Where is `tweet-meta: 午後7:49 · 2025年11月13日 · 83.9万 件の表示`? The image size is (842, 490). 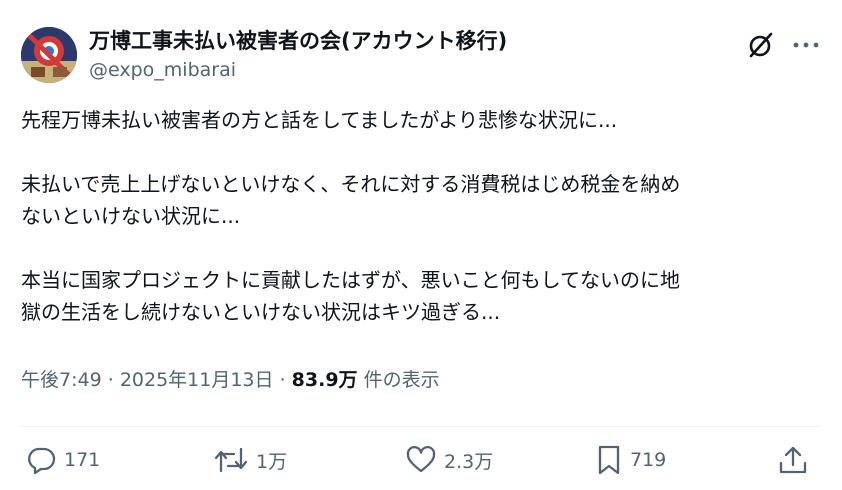
tweet-meta: 午後7:49 · 2025年11月13日 · 83.9万 件の表示 is located at coordinates (230, 380).